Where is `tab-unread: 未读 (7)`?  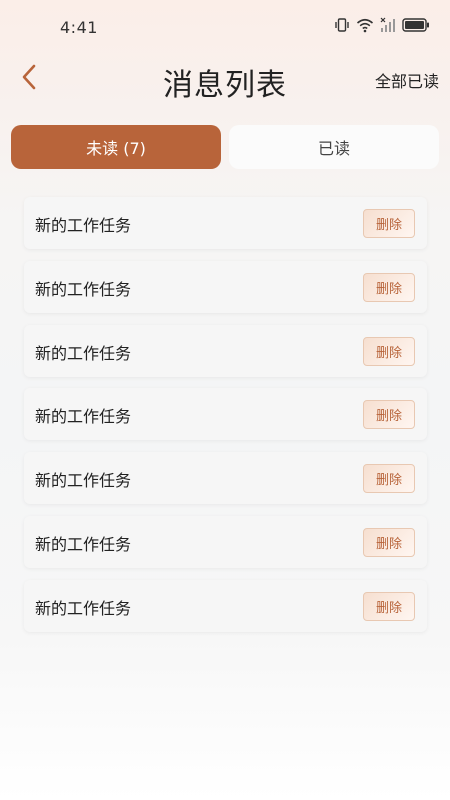 tab-unread: 未读 (7) is located at coordinates (116, 147).